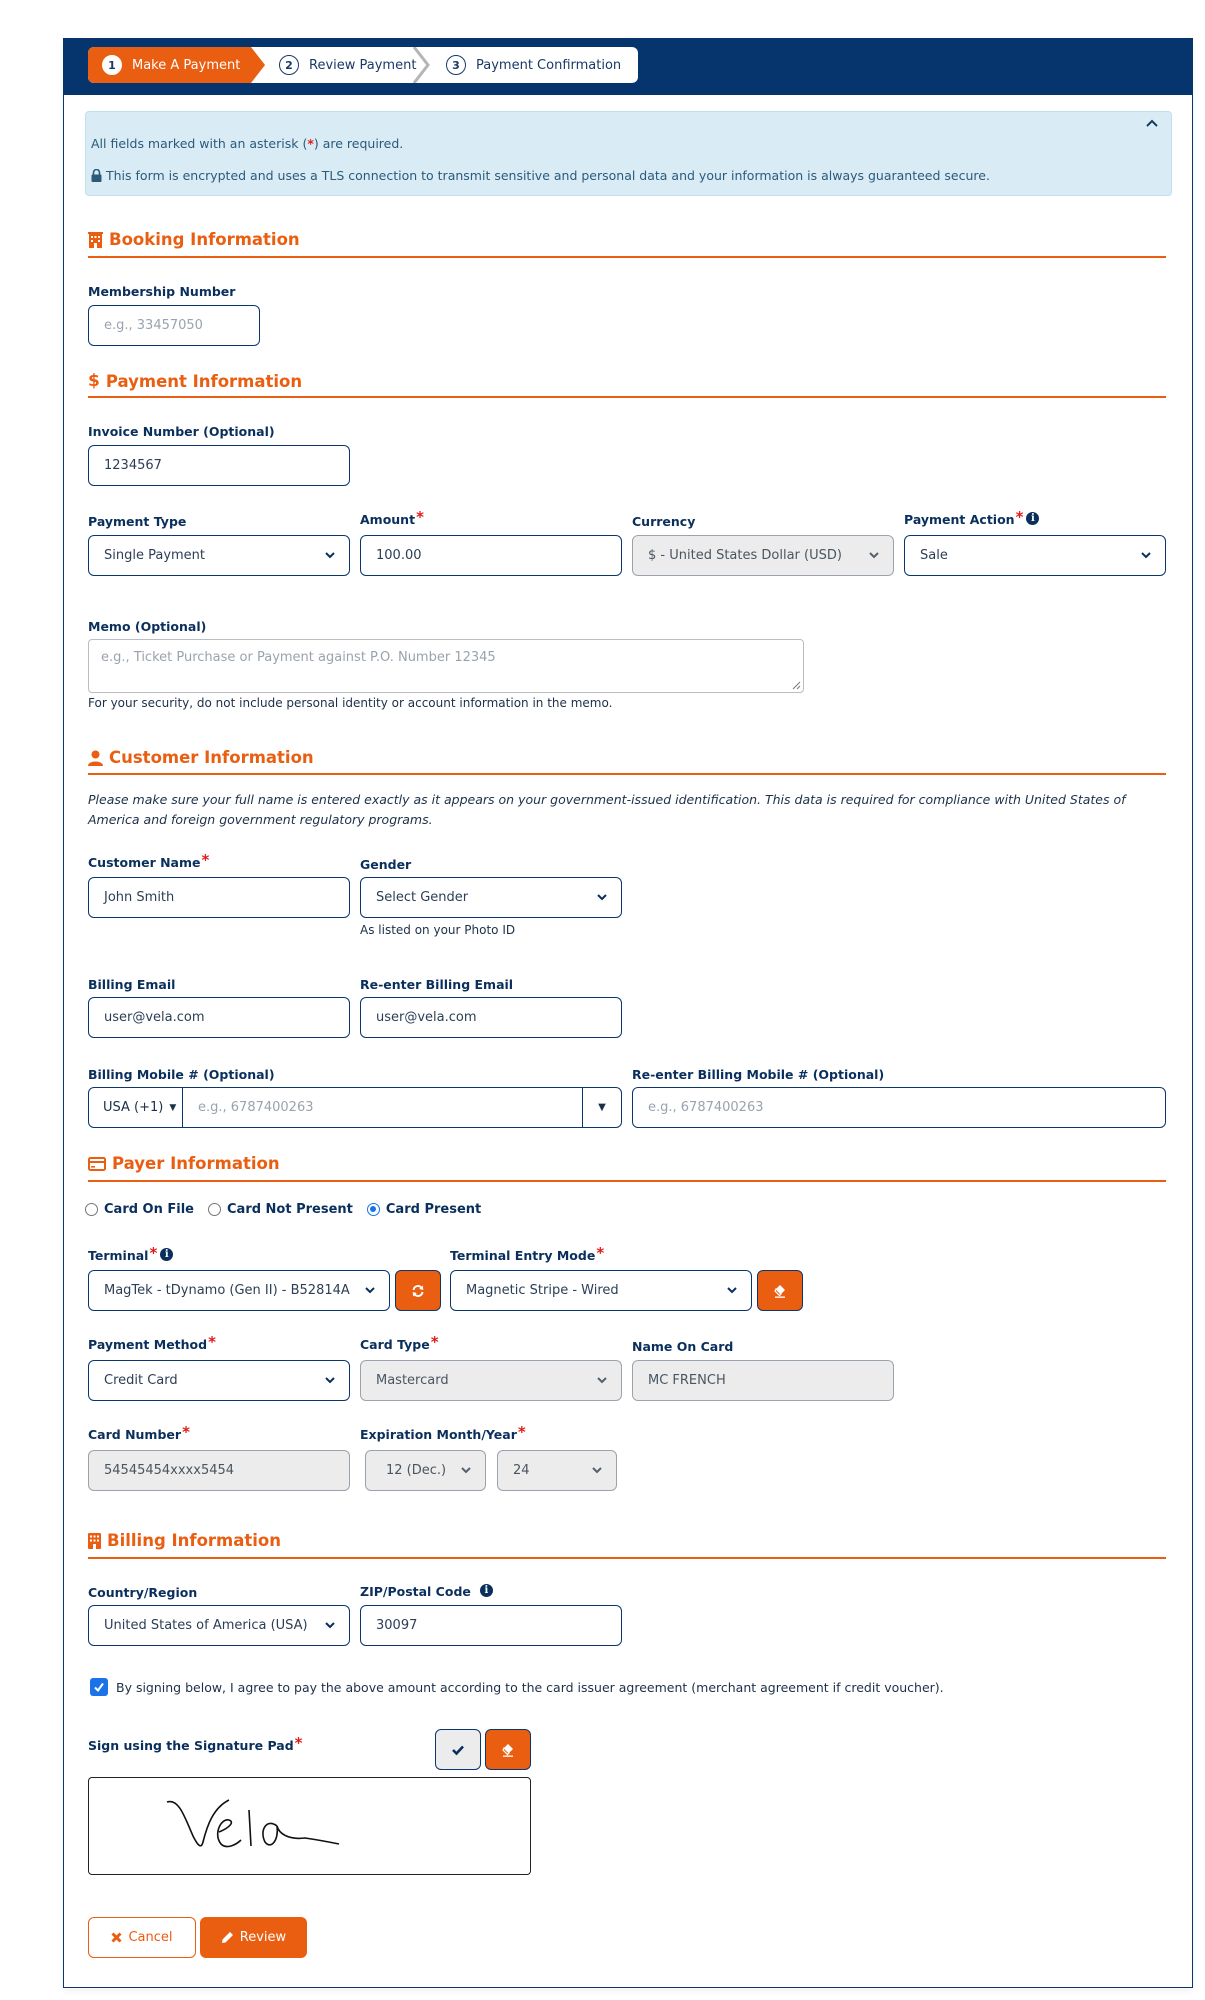 The image size is (1205, 2000). Describe the element at coordinates (290, 1209) in the screenshot. I see `radio-label: Card Not Present` at that location.